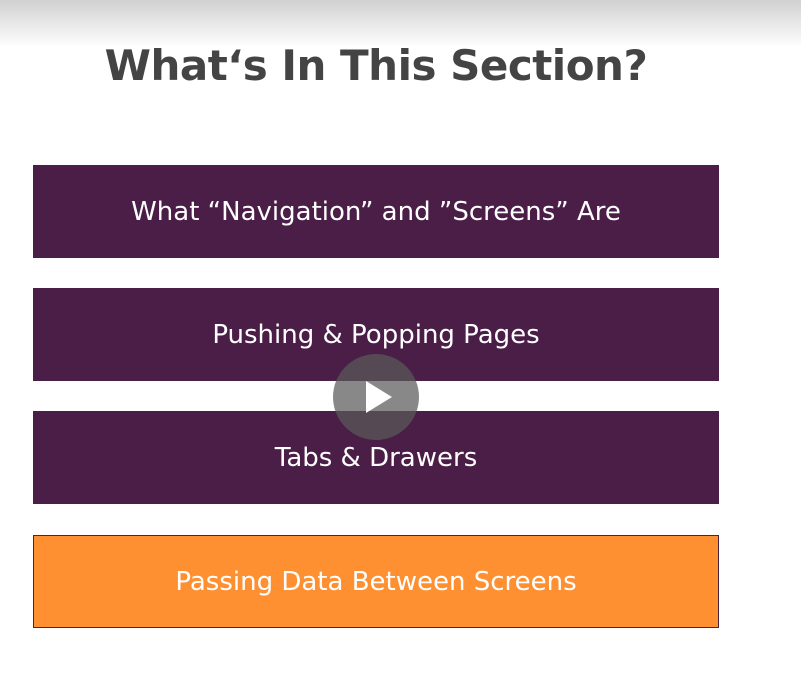 This screenshot has height=677, width=801. I want to click on section-item-label: What “Navigation” and ”Screens” Are, so click(376, 211).